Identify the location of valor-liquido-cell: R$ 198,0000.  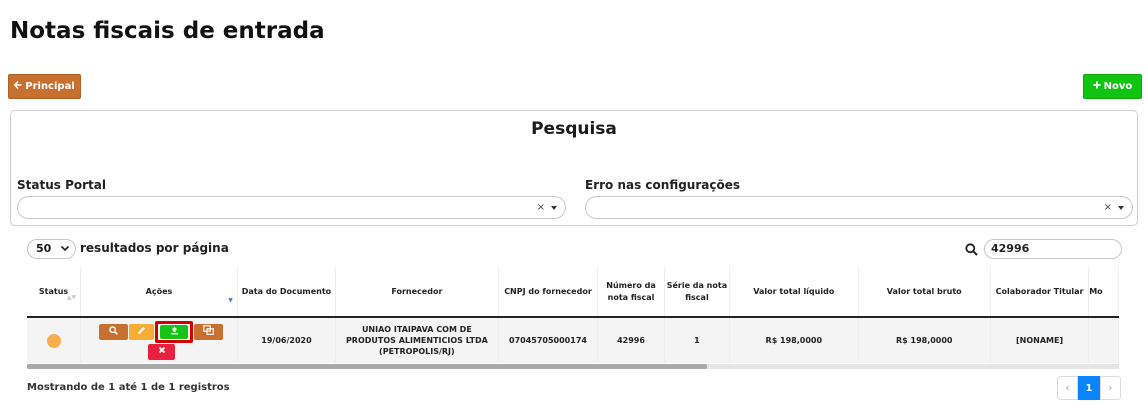
(794, 340).